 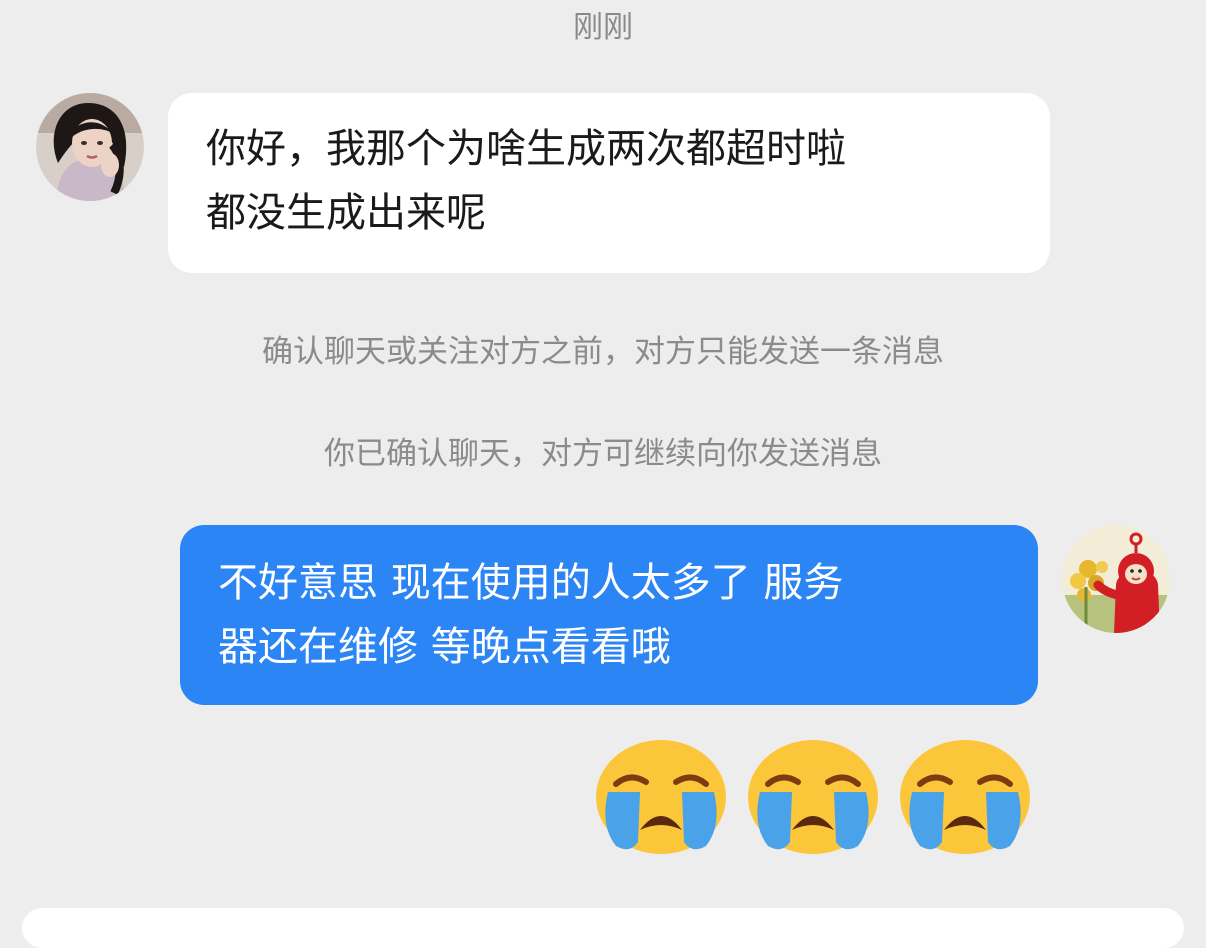 What do you see at coordinates (346, 213) in the screenshot?
I see `message-text-line: 都没生成出来呢` at bounding box center [346, 213].